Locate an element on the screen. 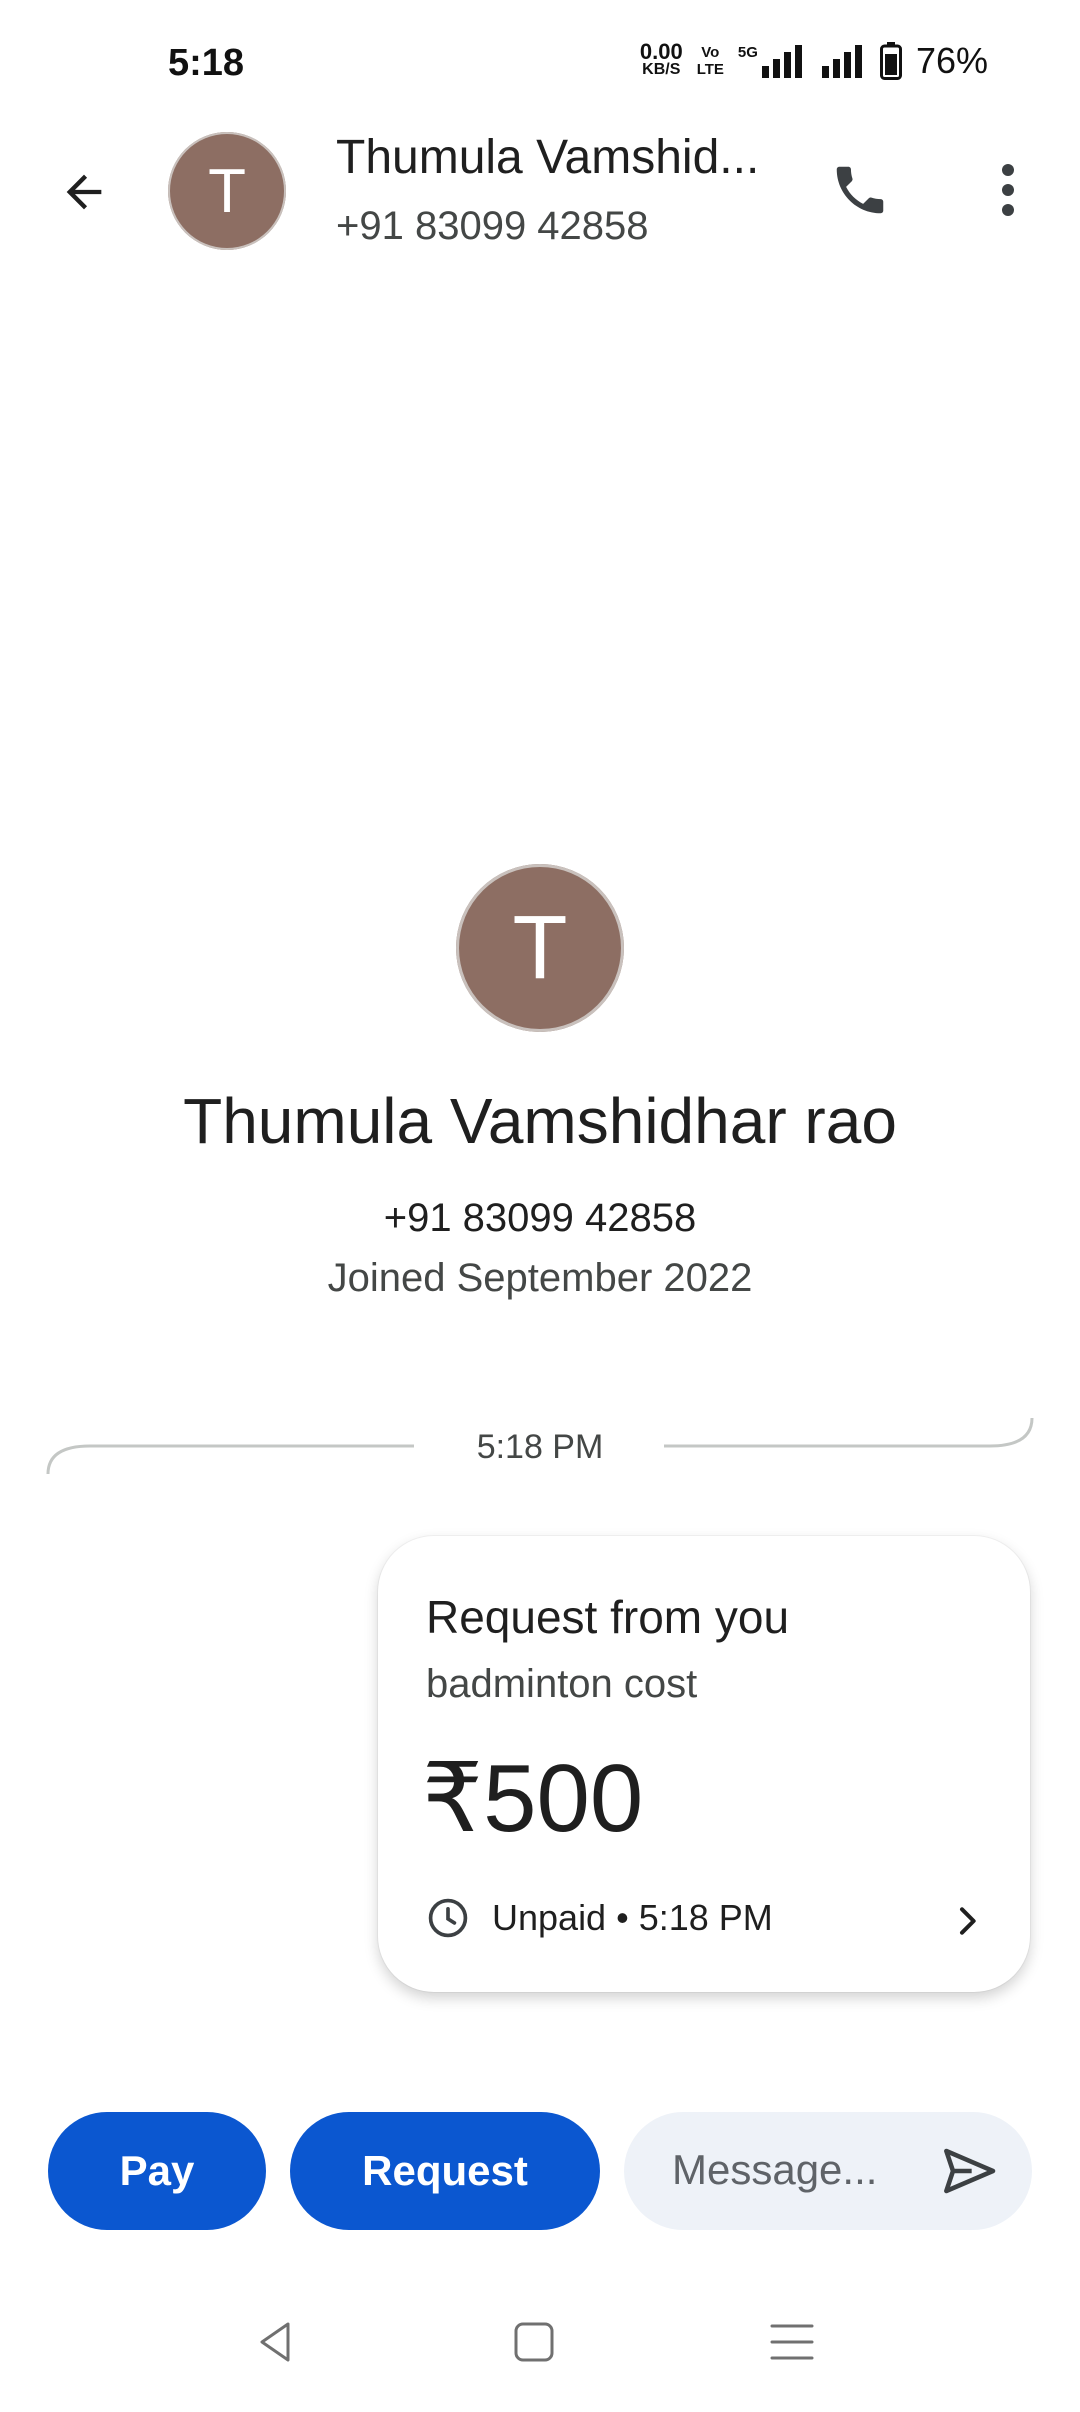 The height and width of the screenshot is (2412, 1080). message-composer is located at coordinates (828, 2171).